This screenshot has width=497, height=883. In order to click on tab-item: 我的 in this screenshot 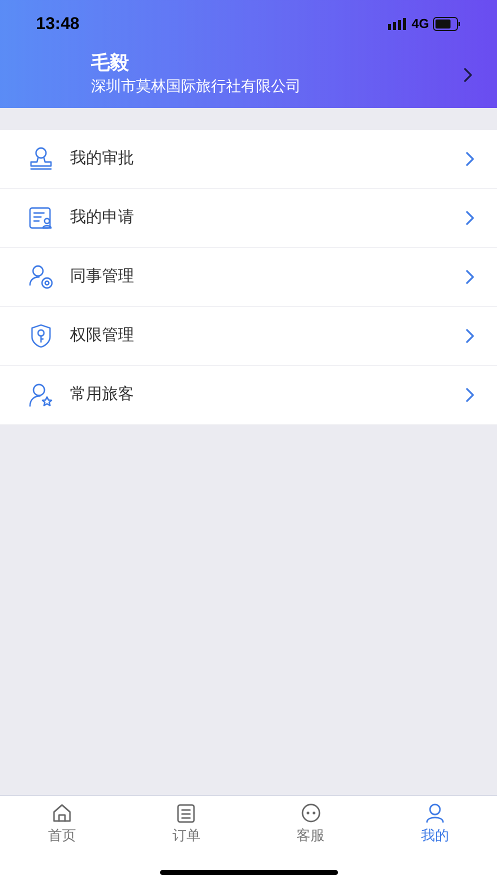, I will do `click(434, 823)`.